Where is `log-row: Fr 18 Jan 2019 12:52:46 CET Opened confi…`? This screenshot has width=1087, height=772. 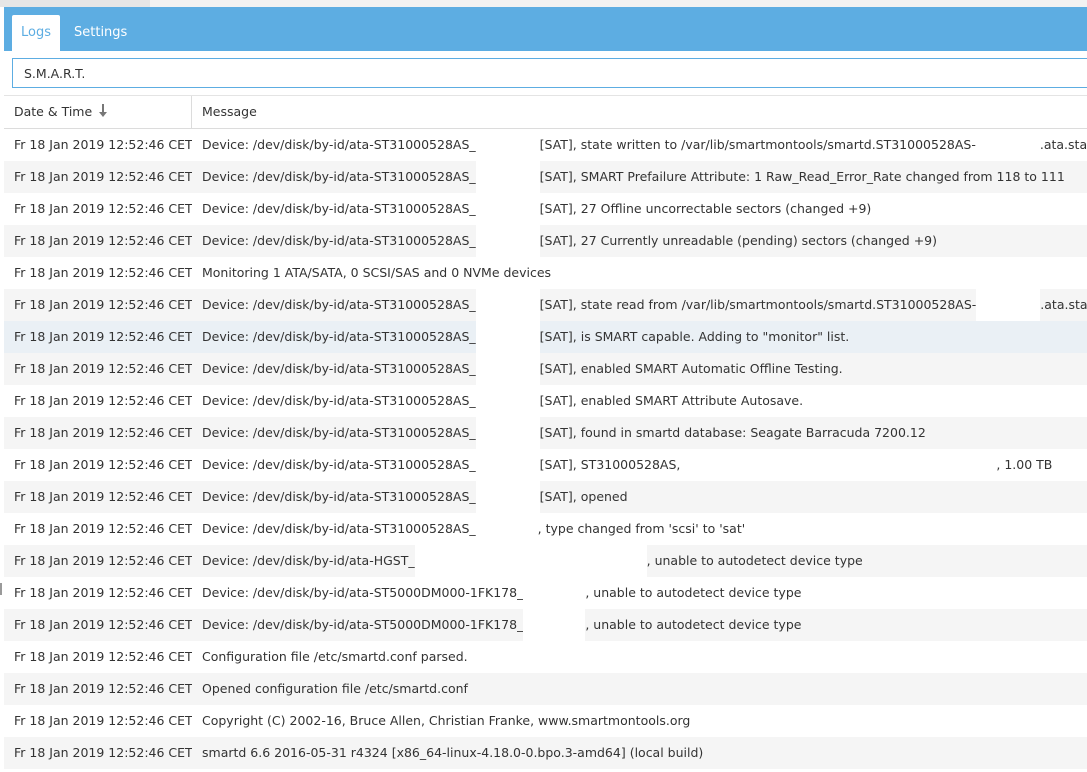 log-row: Fr 18 Jan 2019 12:52:46 CET Opened confi… is located at coordinates (545, 689).